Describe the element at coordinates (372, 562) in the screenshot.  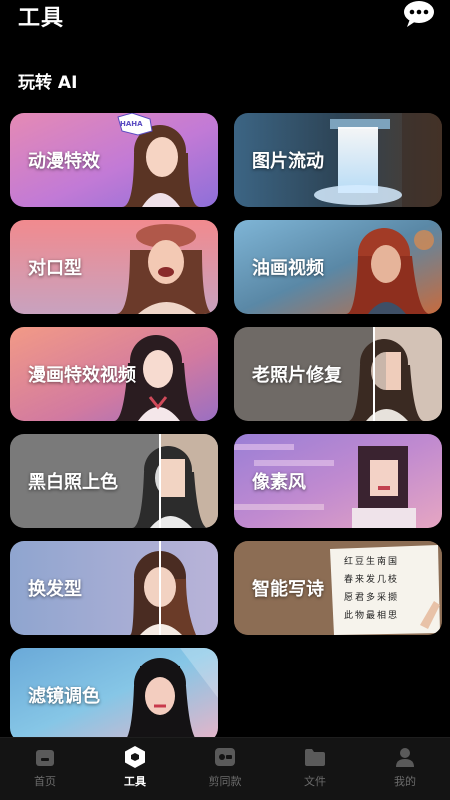
I see `poem-line: 红豆生南国` at that location.